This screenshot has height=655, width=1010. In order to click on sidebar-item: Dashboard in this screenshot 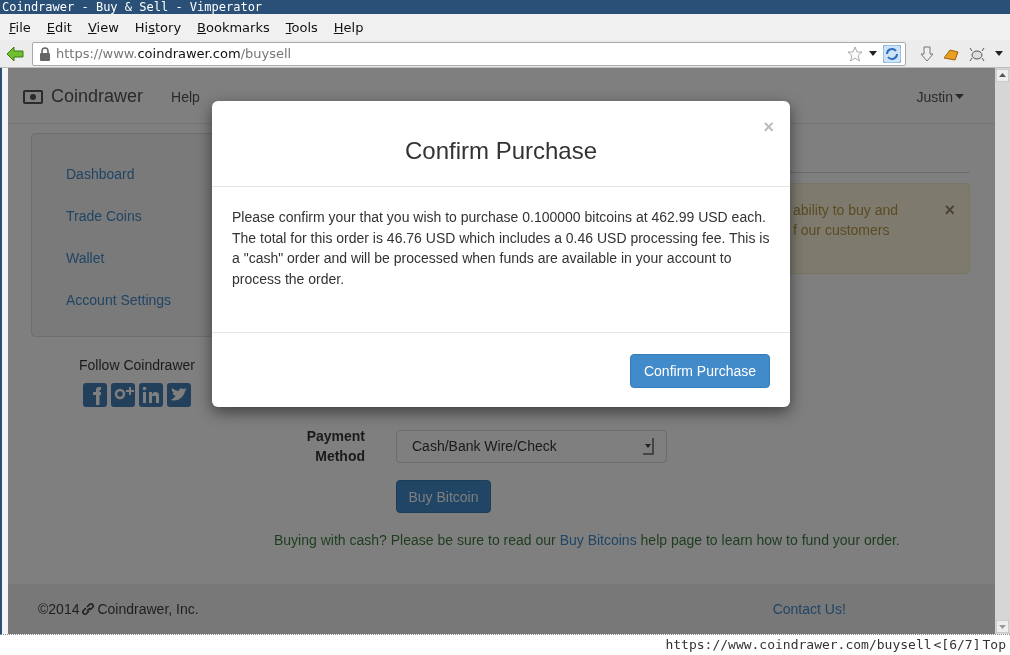, I will do `click(100, 174)`.